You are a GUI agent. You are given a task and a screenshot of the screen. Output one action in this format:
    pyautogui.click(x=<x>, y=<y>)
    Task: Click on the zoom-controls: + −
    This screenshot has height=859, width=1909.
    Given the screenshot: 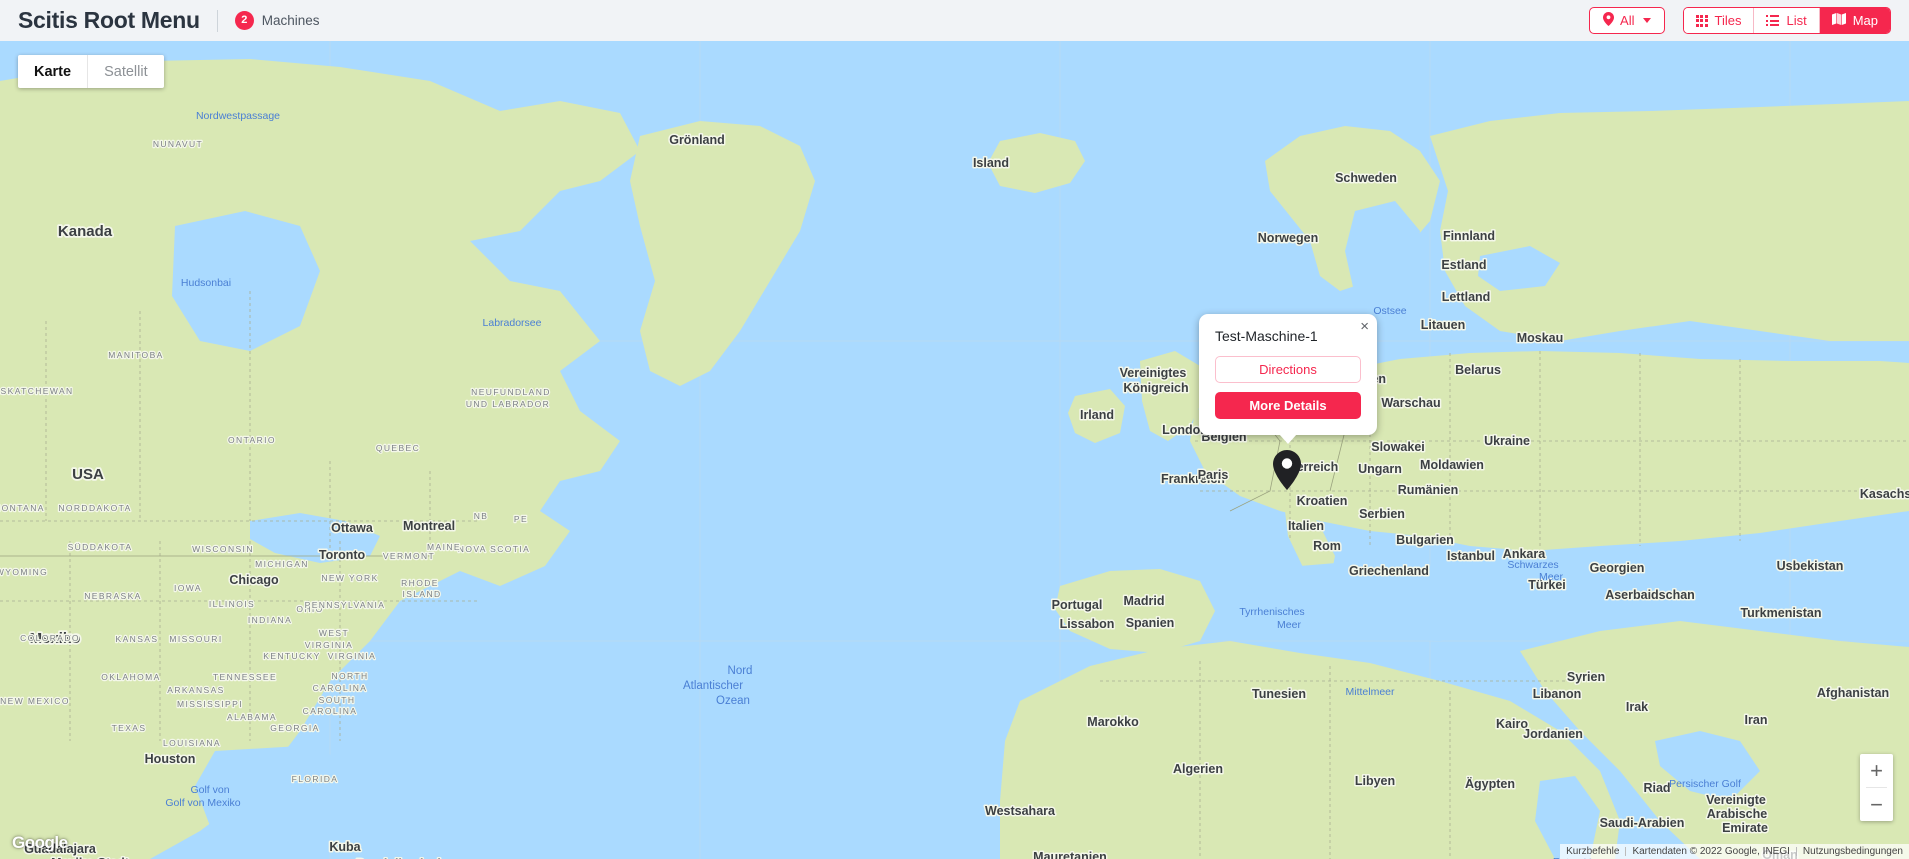 What is the action you would take?
    pyautogui.click(x=1876, y=787)
    